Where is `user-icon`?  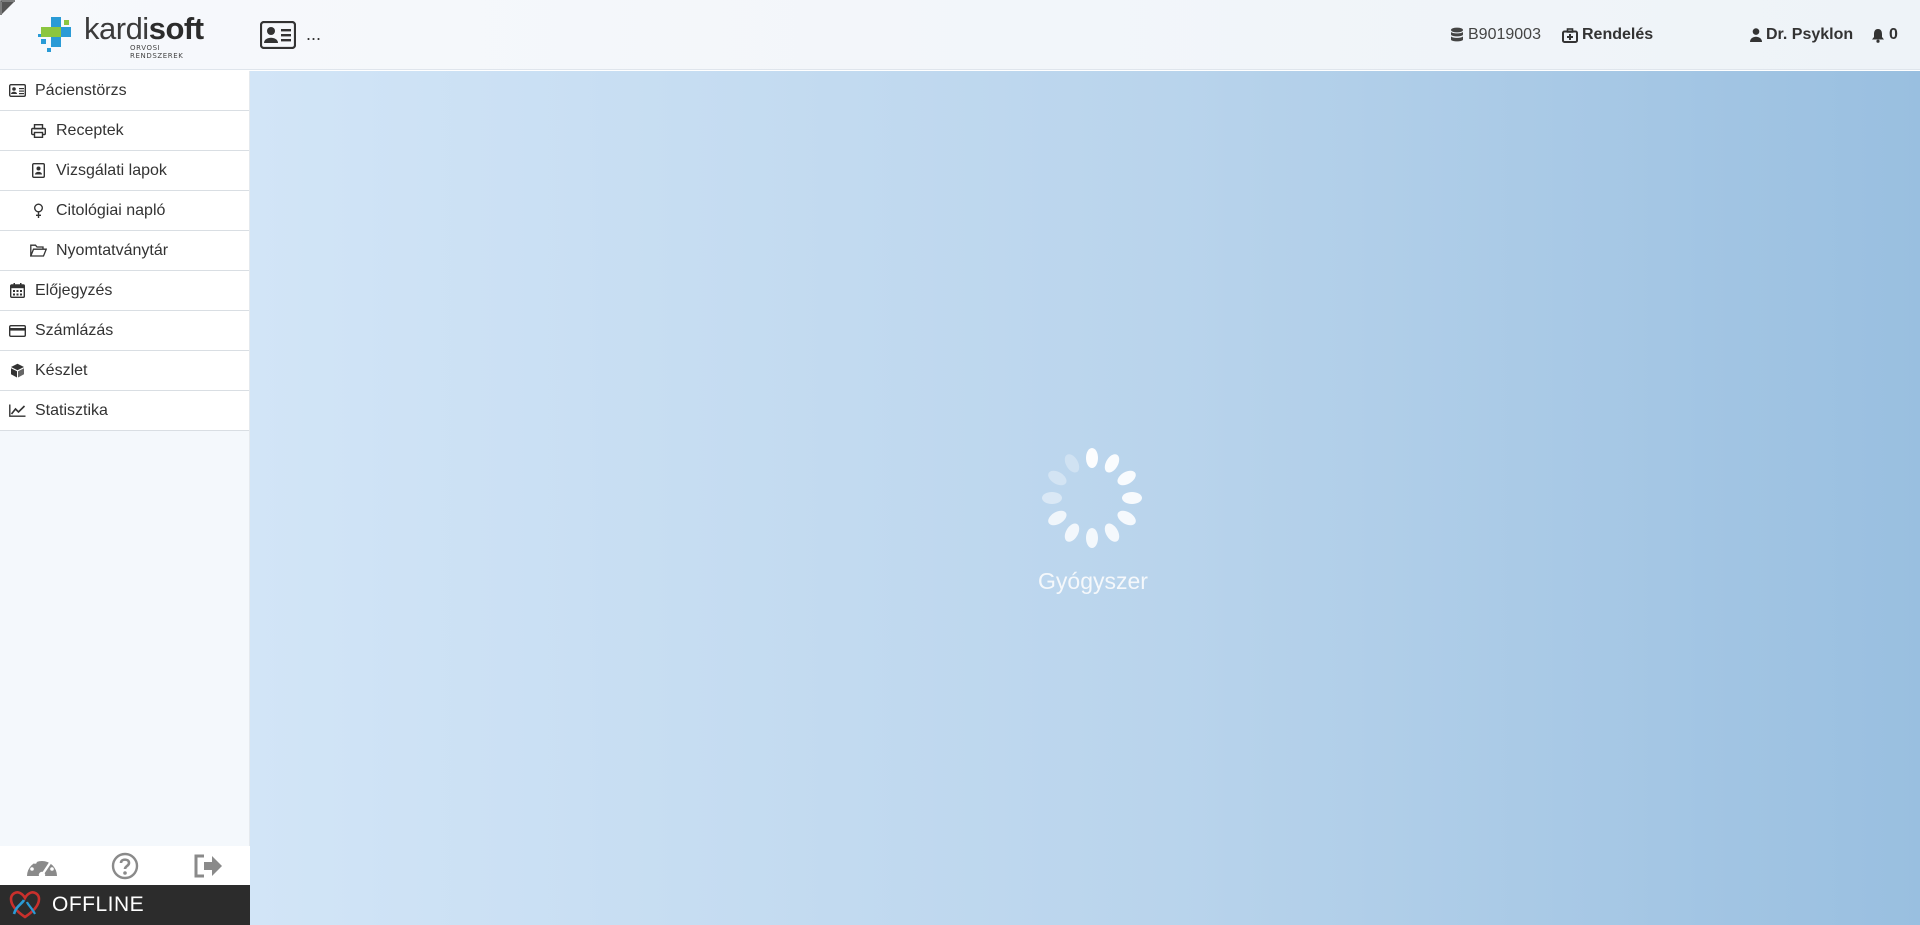 user-icon is located at coordinates (1756, 35).